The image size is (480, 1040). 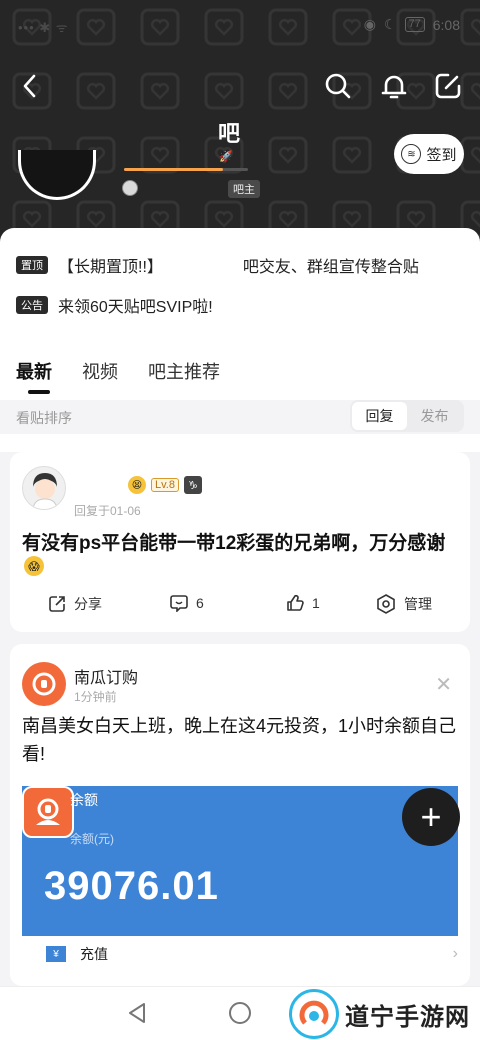 I want to click on sort-option-reply: 回复, so click(x=379, y=416).